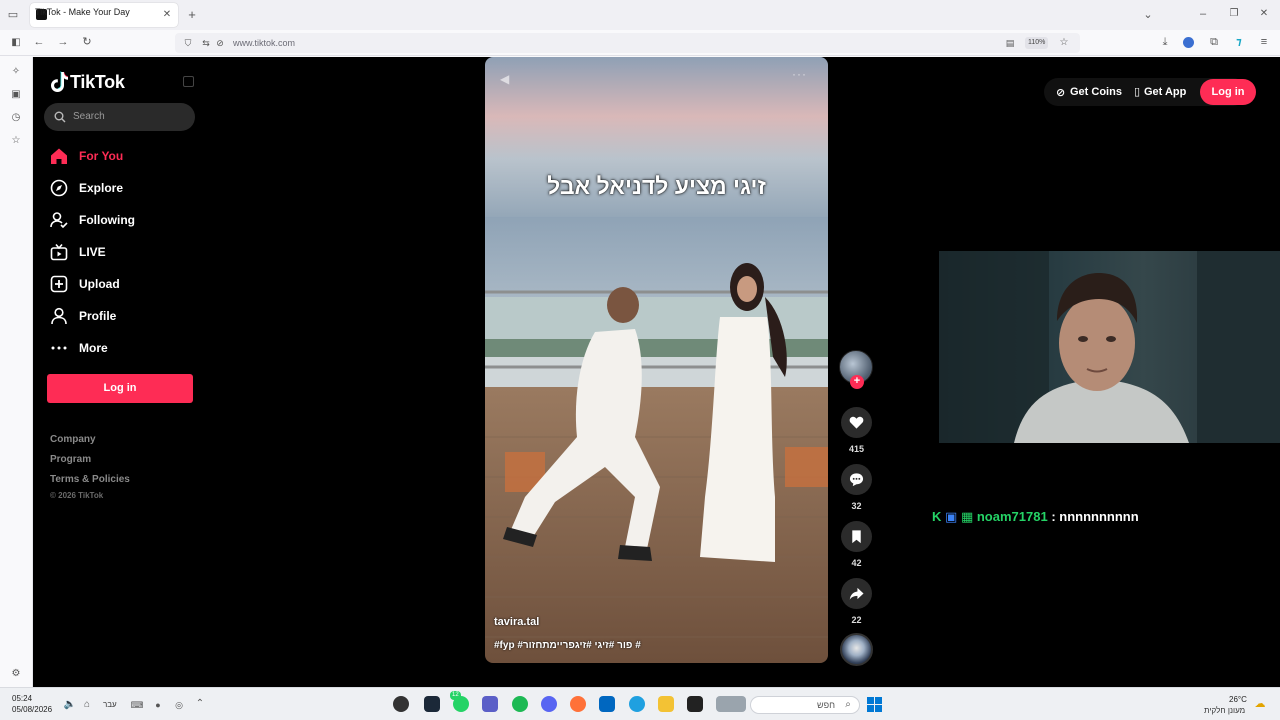  What do you see at coordinates (967, 516) in the screenshot?
I see `chat-badge-icon: ▦` at bounding box center [967, 516].